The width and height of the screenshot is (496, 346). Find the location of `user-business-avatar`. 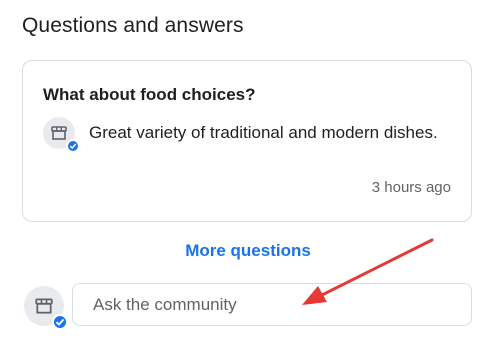

user-business-avatar is located at coordinates (46, 308).